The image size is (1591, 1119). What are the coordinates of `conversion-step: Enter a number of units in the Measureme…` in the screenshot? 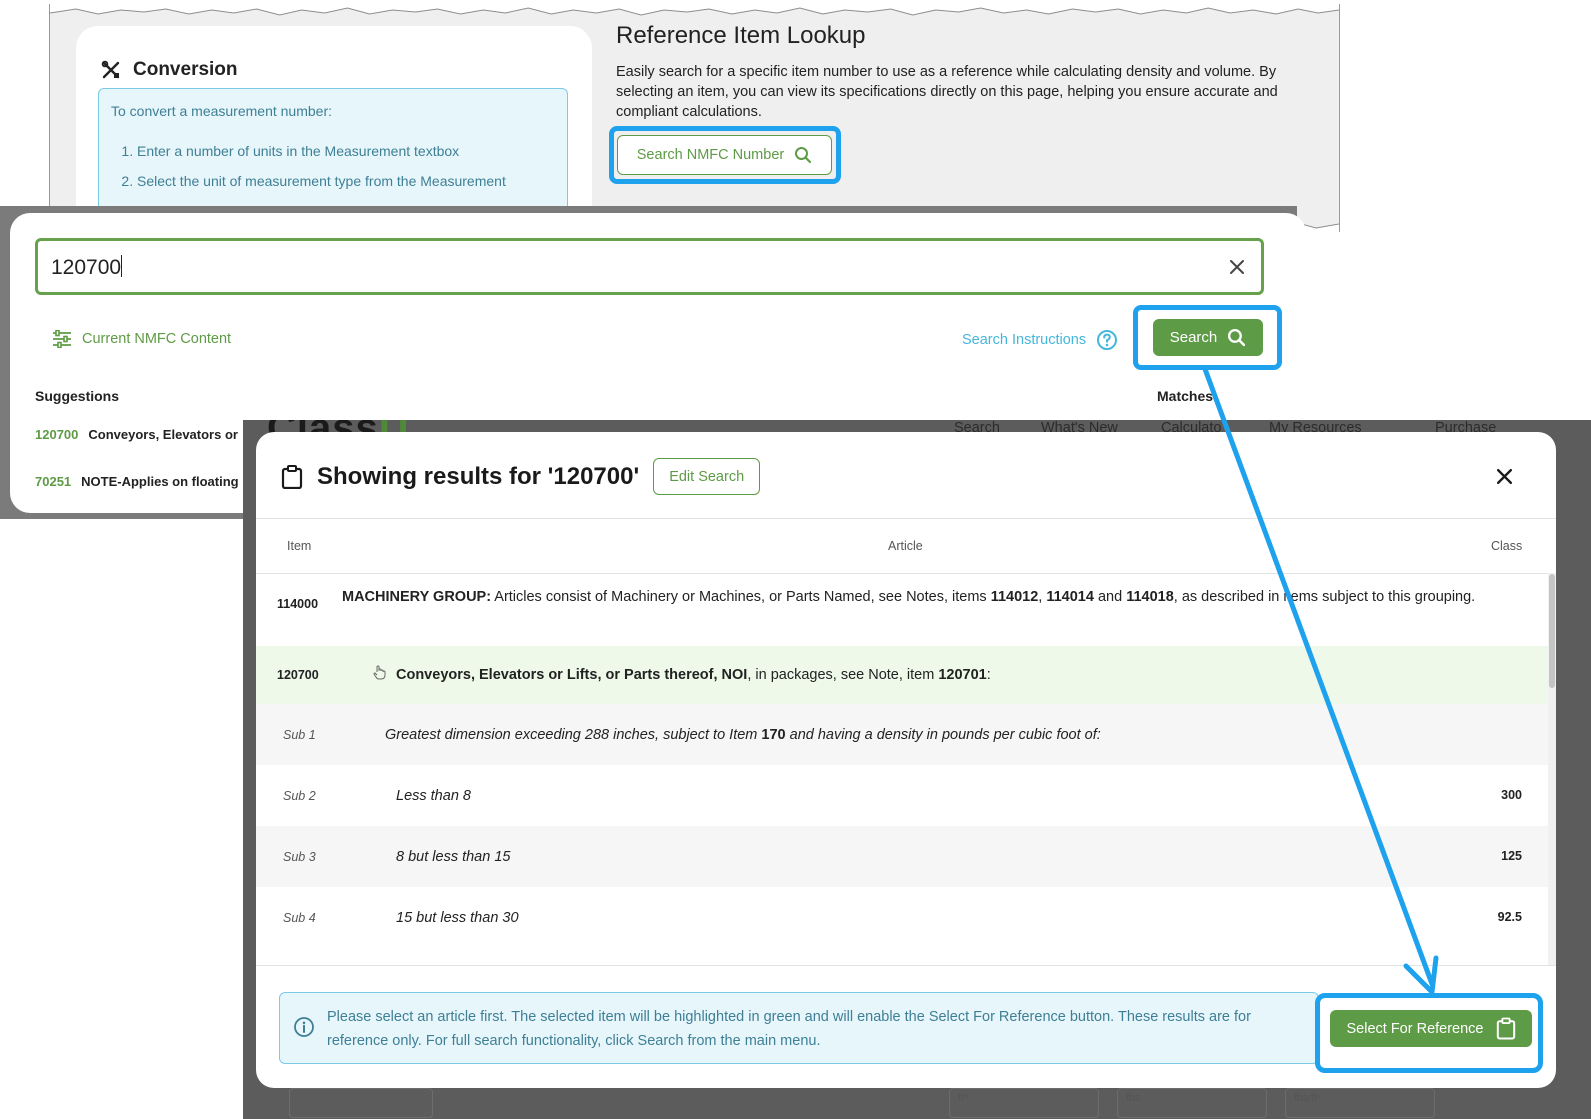 It's located at (346, 151).